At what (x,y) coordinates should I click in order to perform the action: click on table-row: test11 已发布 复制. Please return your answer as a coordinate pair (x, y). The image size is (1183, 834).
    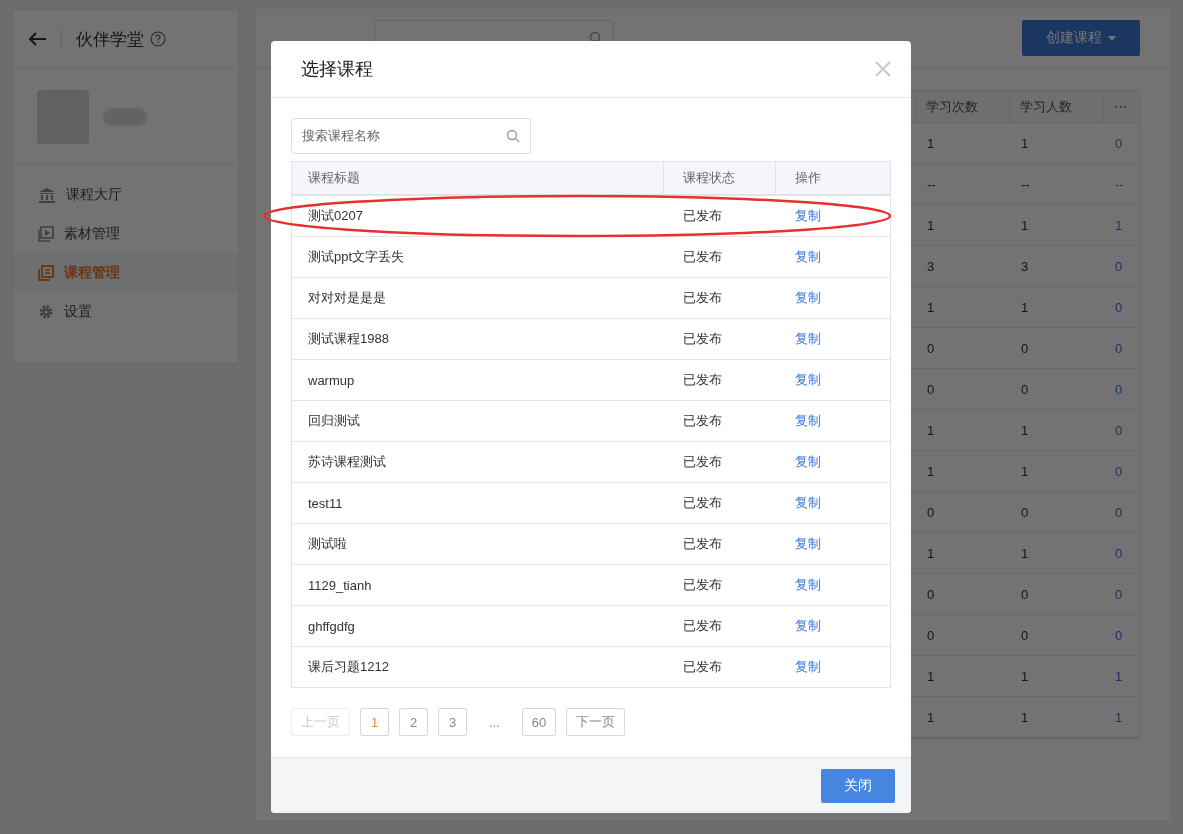
    Looking at the image, I should click on (591, 503).